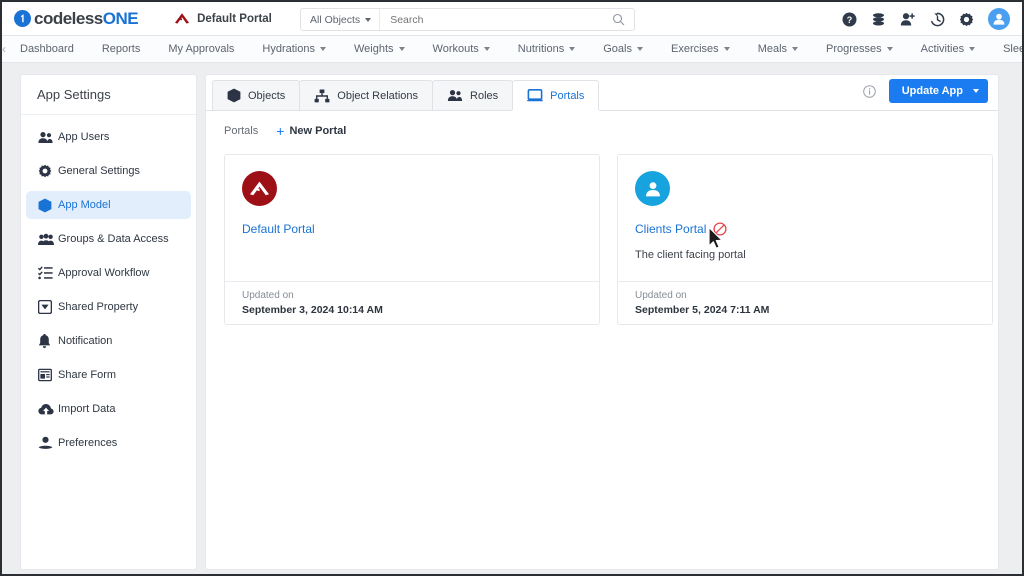 The height and width of the screenshot is (576, 1024). What do you see at coordinates (86, 18) in the screenshot?
I see `brand-text: codelessONE` at bounding box center [86, 18].